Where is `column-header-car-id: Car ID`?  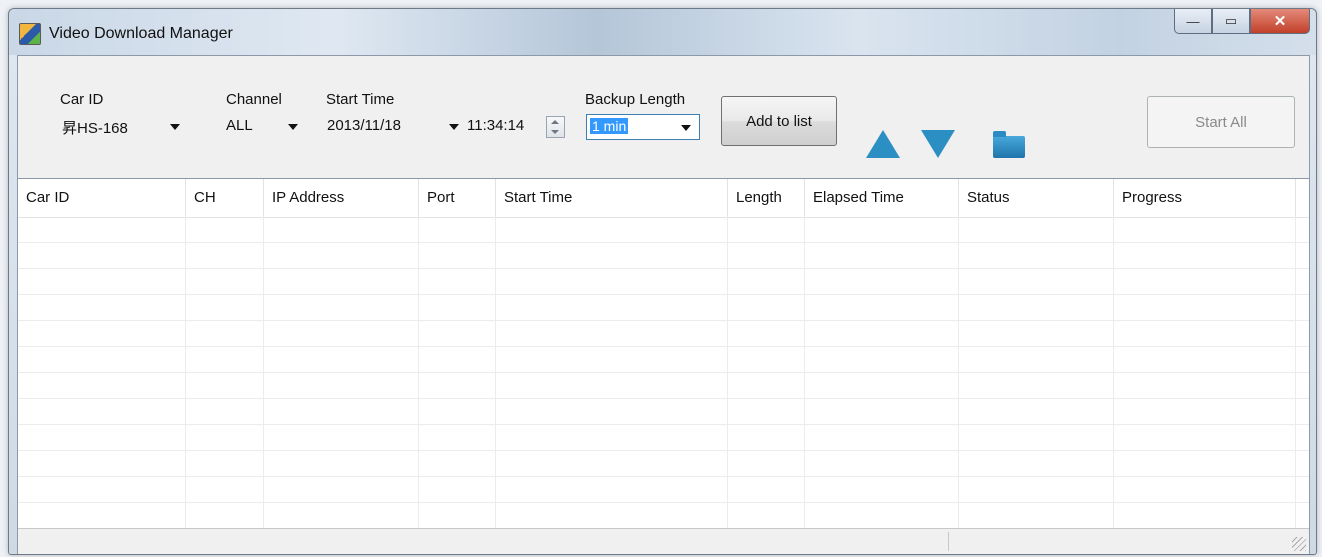 column-header-car-id: Car ID is located at coordinates (102, 198).